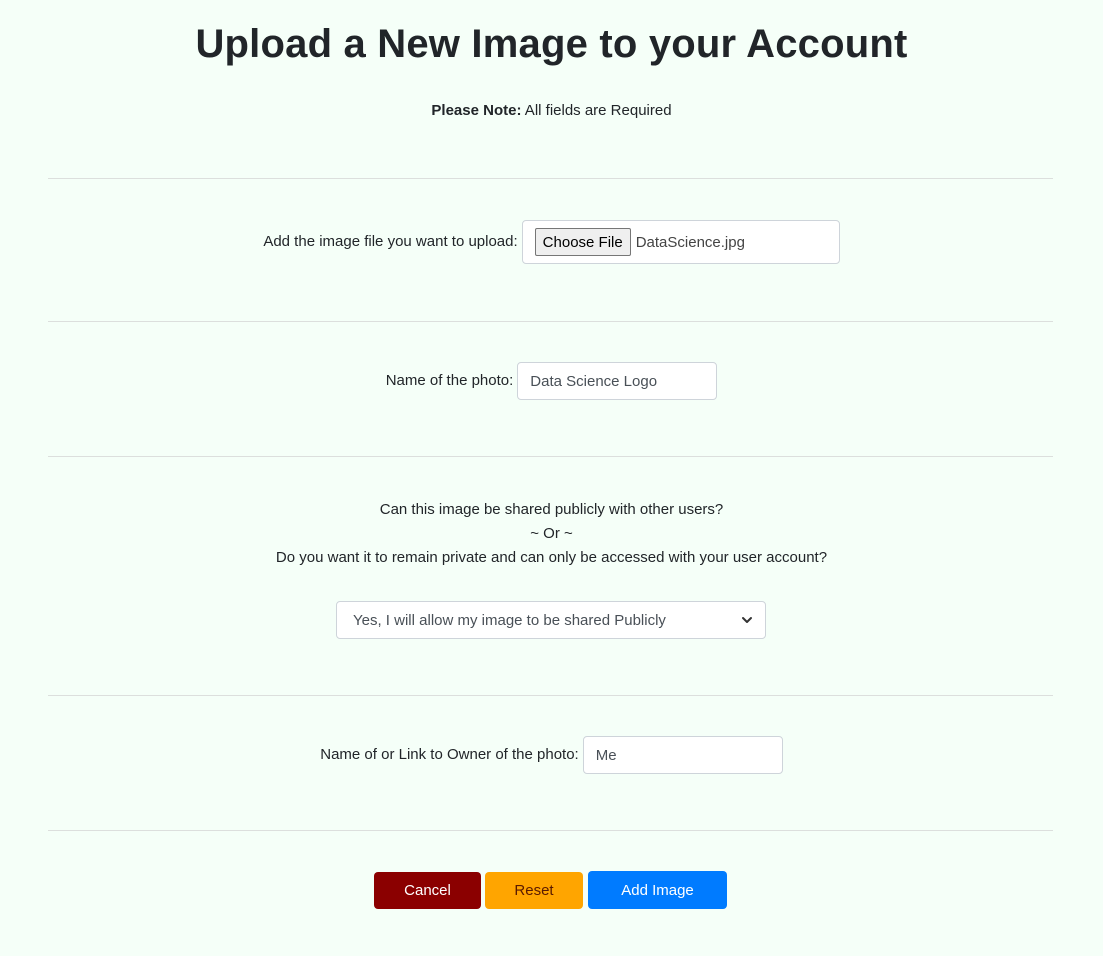 The width and height of the screenshot is (1103, 956). Describe the element at coordinates (747, 620) in the screenshot. I see `chevron-down-icon` at that location.